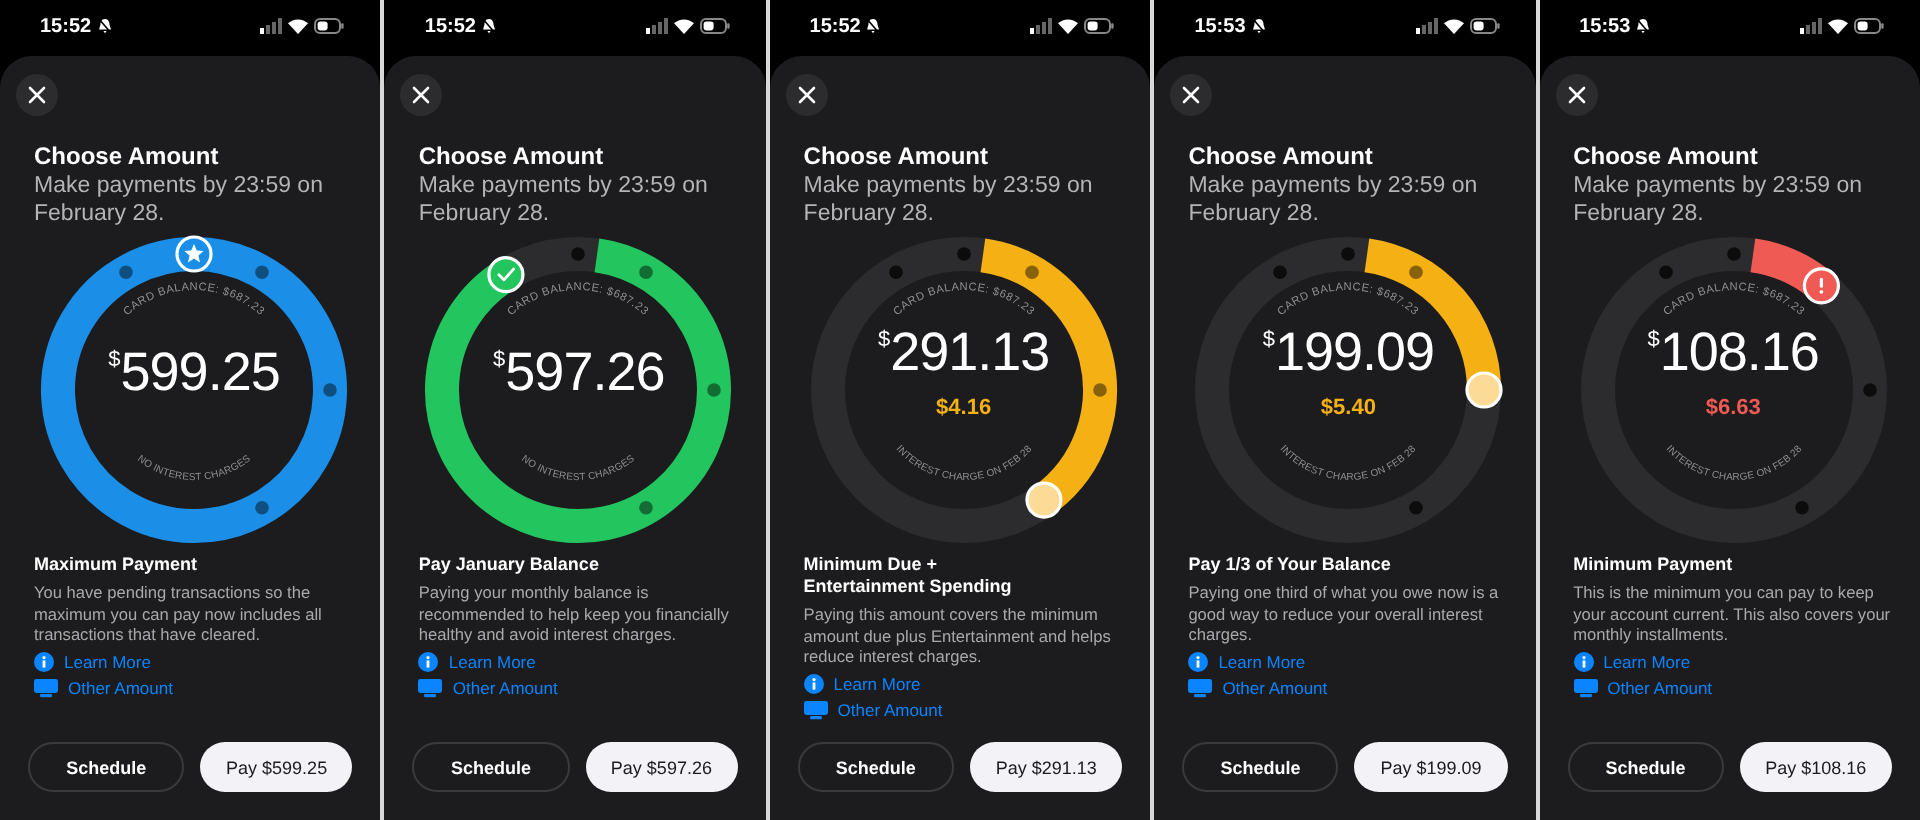 This screenshot has width=1920, height=820. What do you see at coordinates (194, 253) in the screenshot?
I see `star-icon` at bounding box center [194, 253].